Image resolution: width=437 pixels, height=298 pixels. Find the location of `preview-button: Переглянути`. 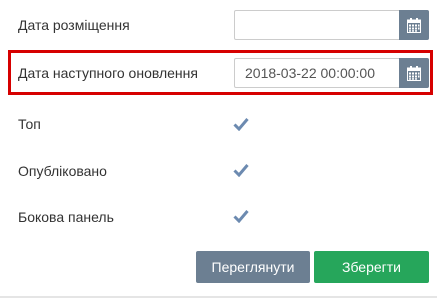

preview-button: Переглянути is located at coordinates (253, 267).